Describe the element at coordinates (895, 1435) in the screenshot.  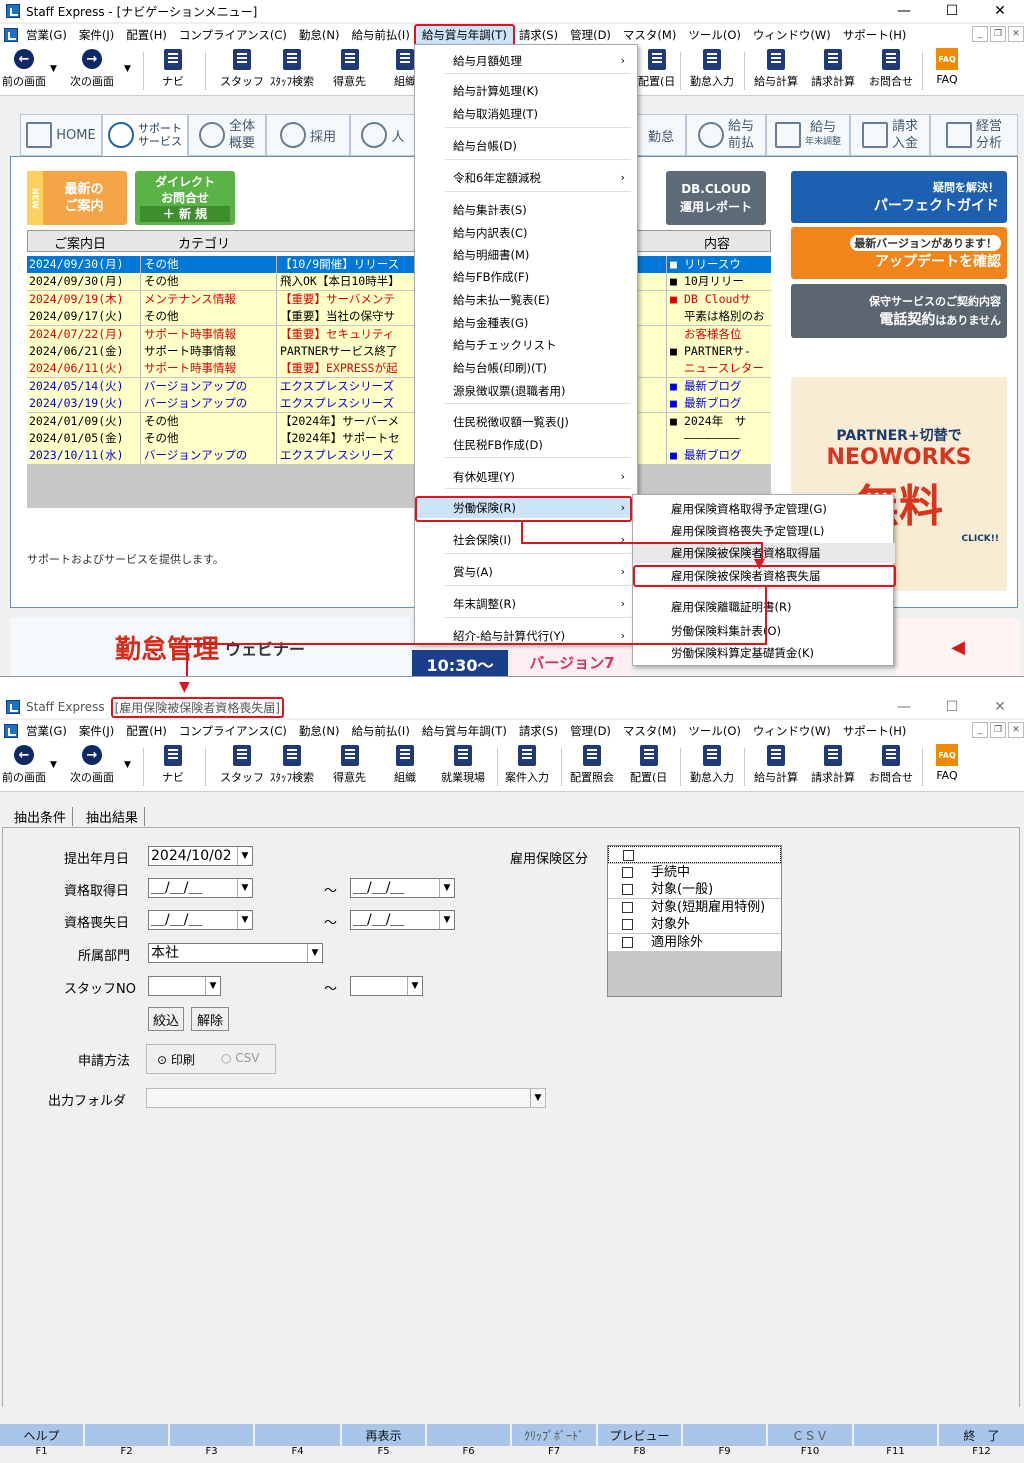
I see `fkey-f11` at that location.